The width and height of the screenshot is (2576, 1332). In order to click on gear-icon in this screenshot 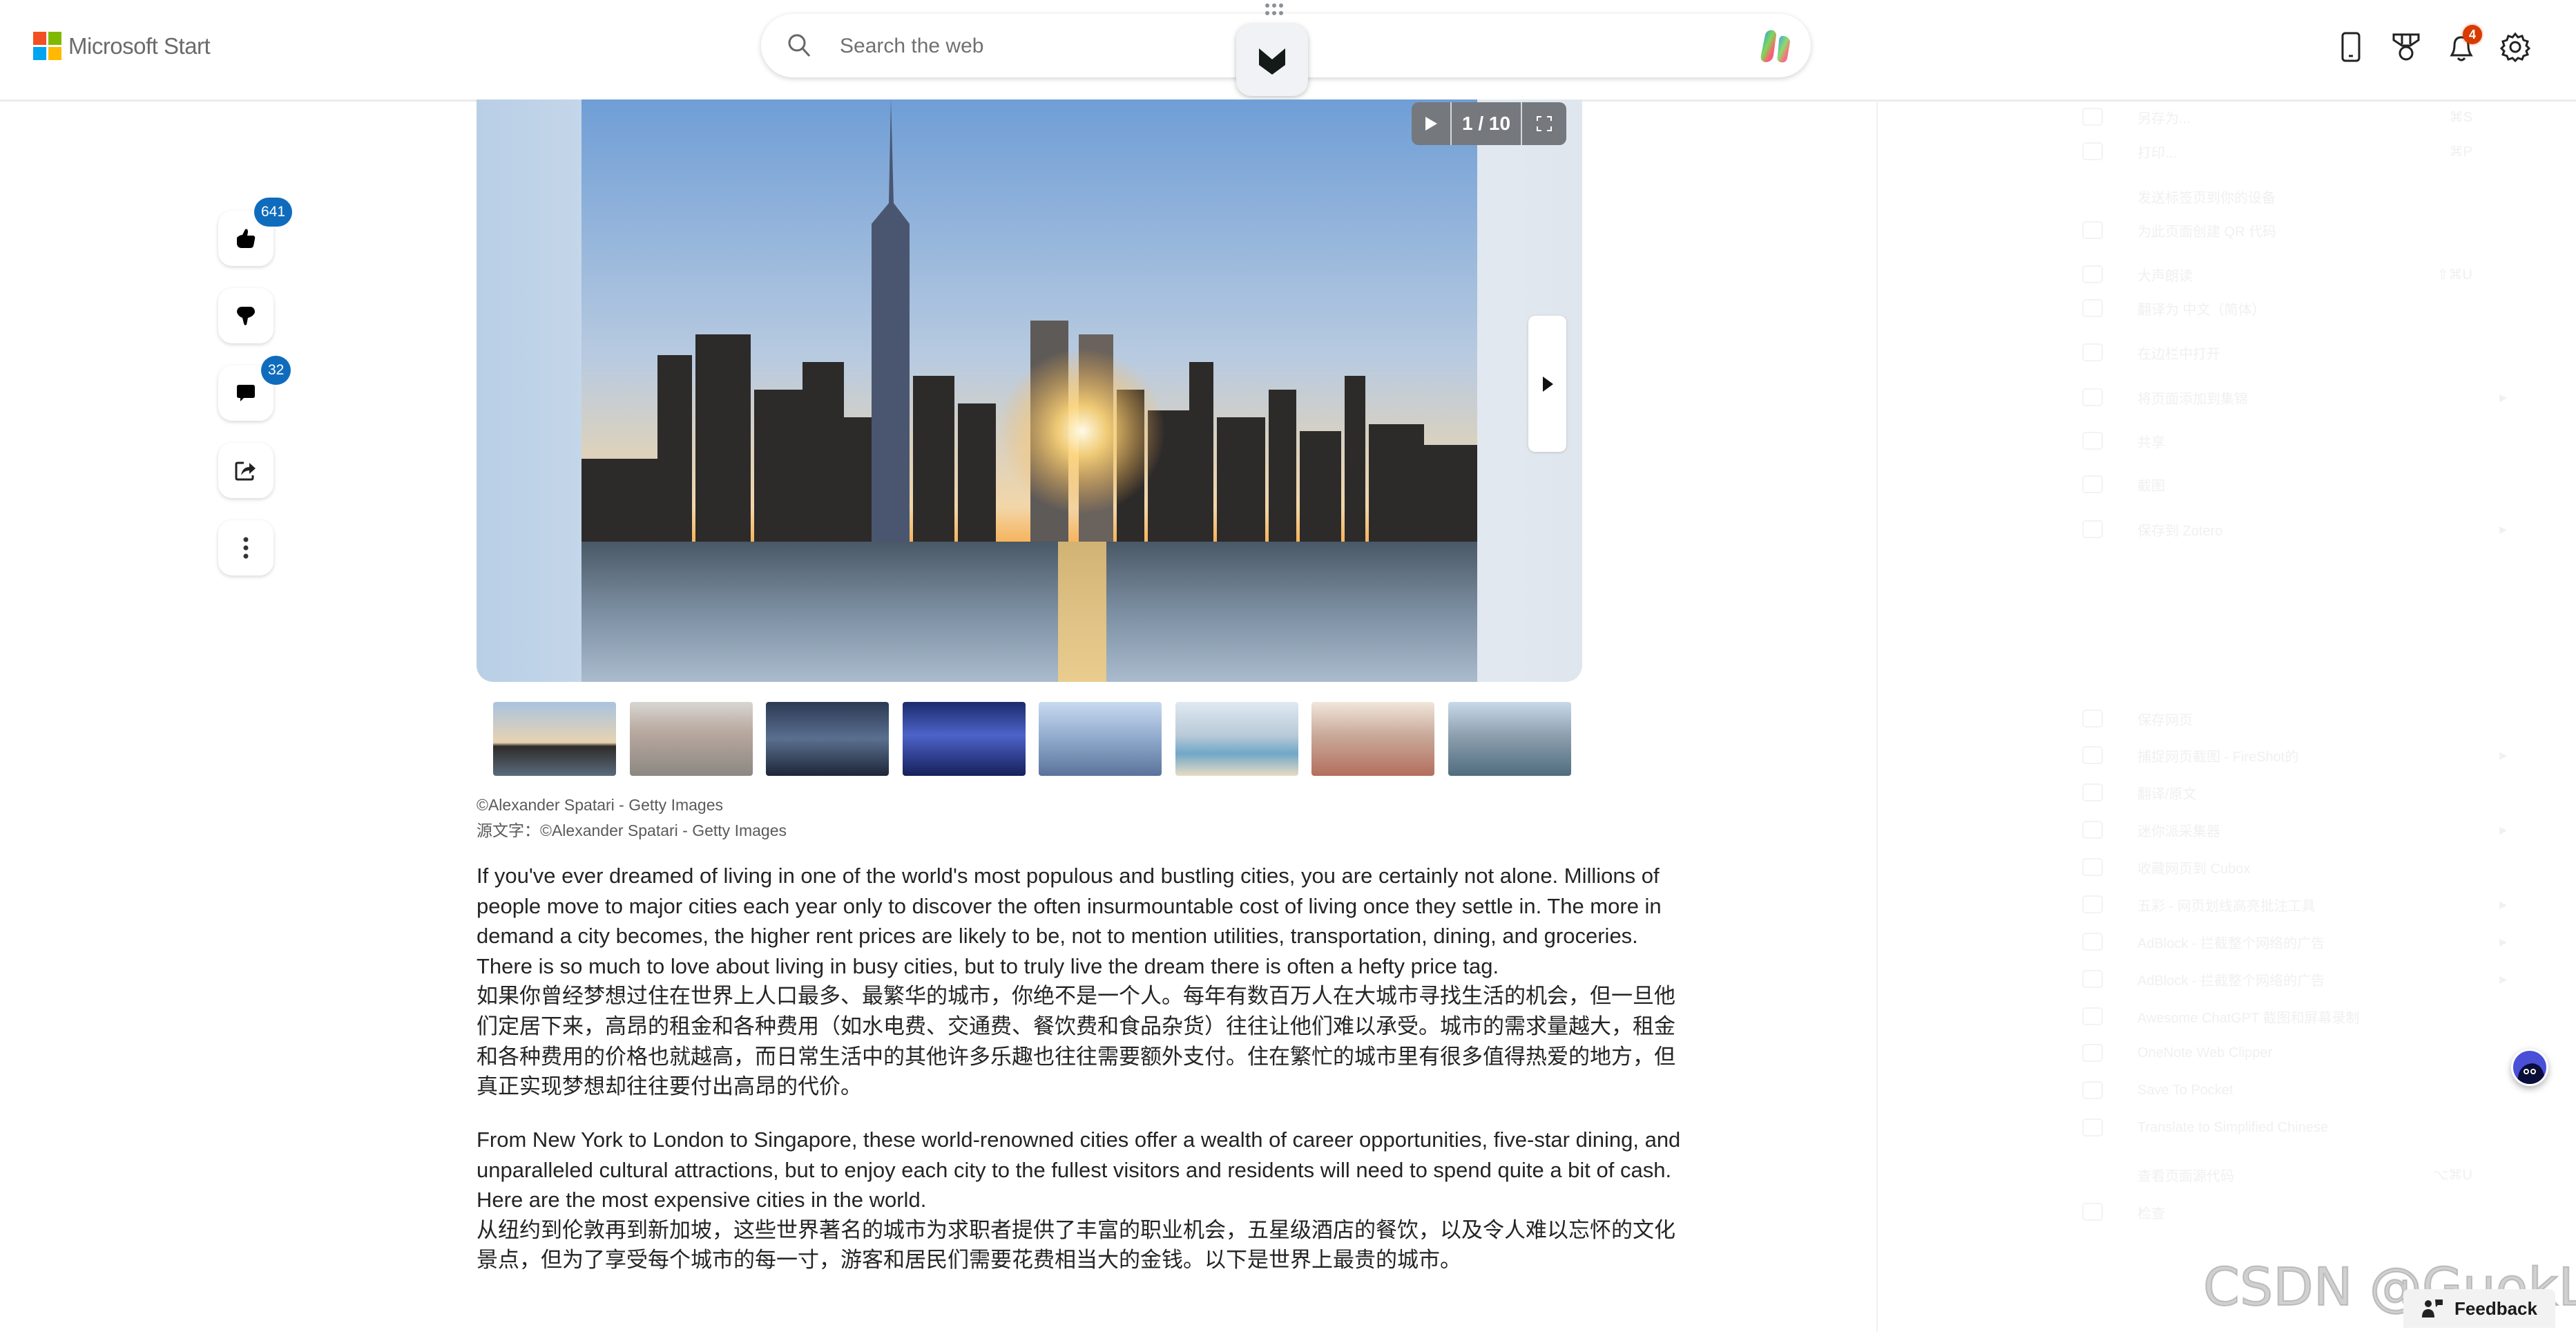, I will do `click(2515, 47)`.